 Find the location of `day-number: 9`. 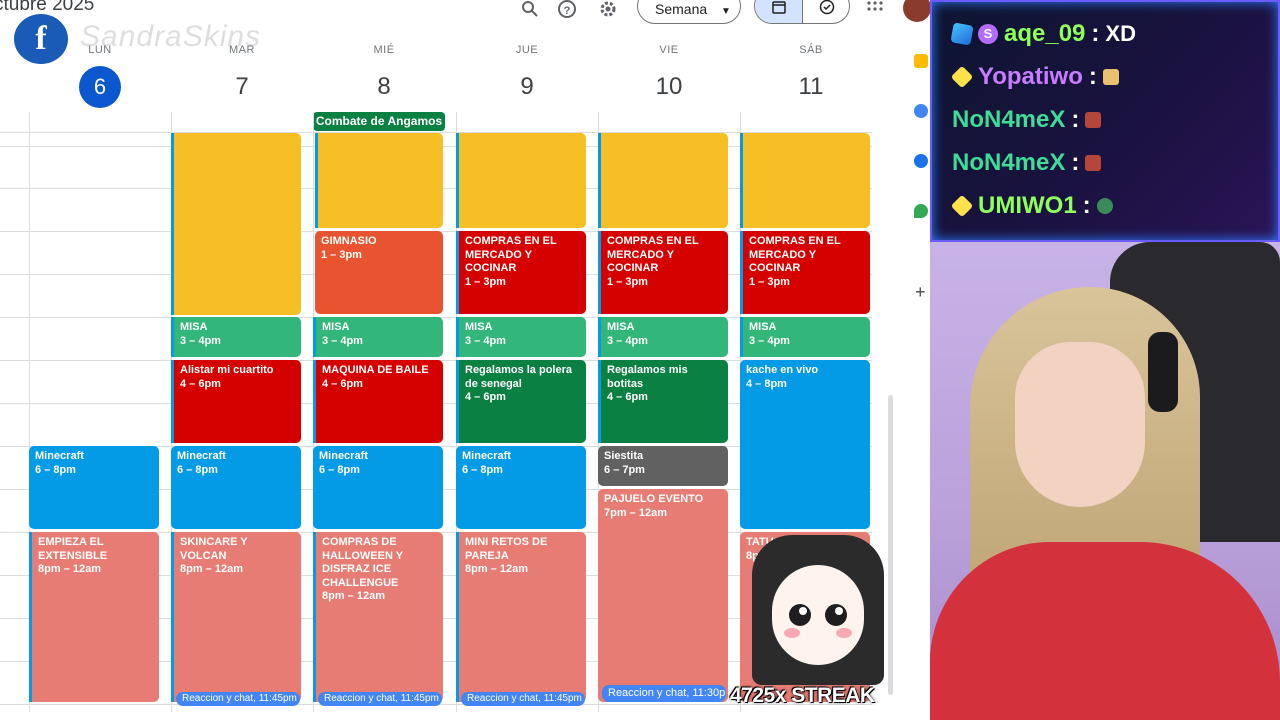

day-number: 9 is located at coordinates (527, 87).